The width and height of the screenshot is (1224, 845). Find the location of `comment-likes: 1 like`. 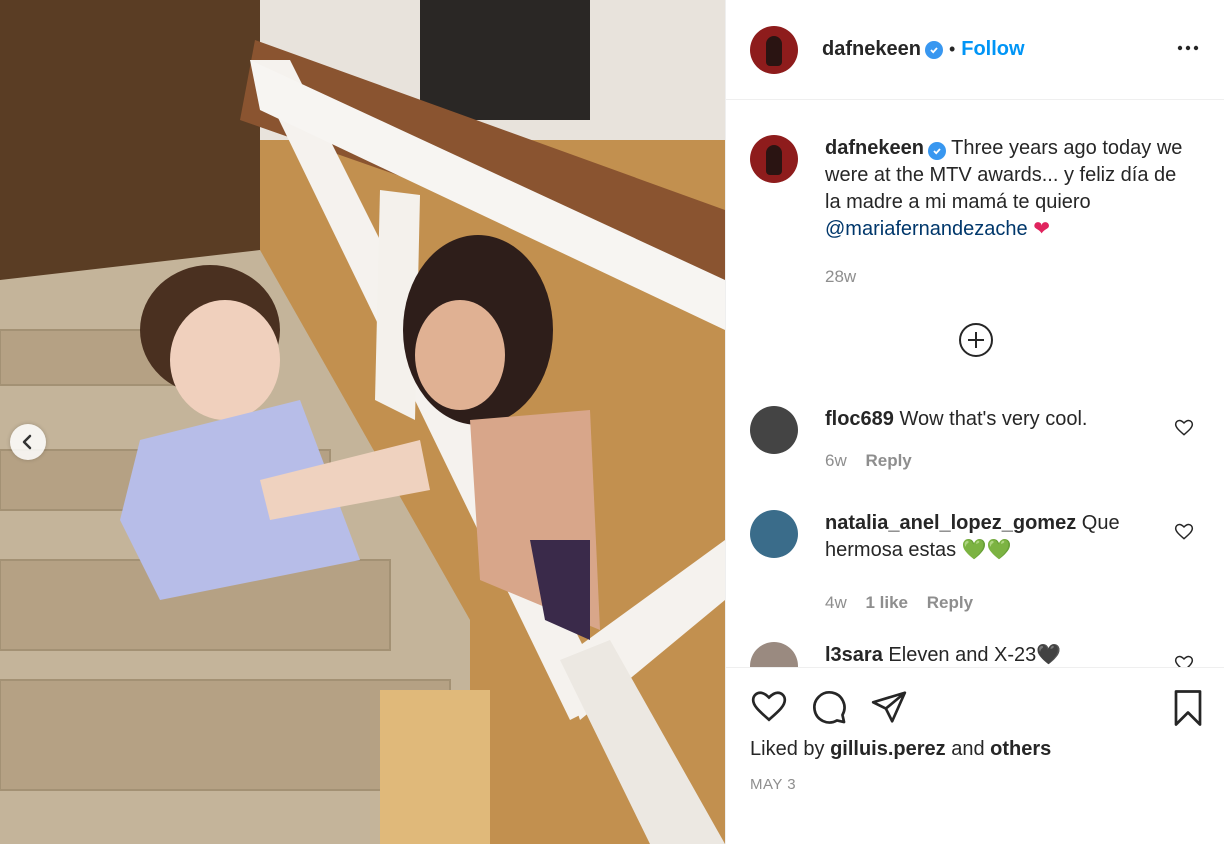

comment-likes: 1 like is located at coordinates (886, 602).